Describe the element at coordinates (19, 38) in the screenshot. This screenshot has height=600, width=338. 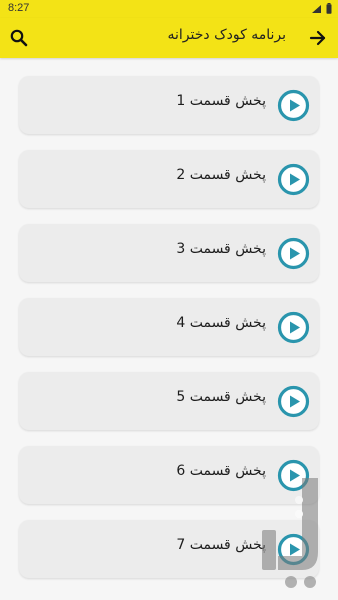
I see `search-icon` at that location.